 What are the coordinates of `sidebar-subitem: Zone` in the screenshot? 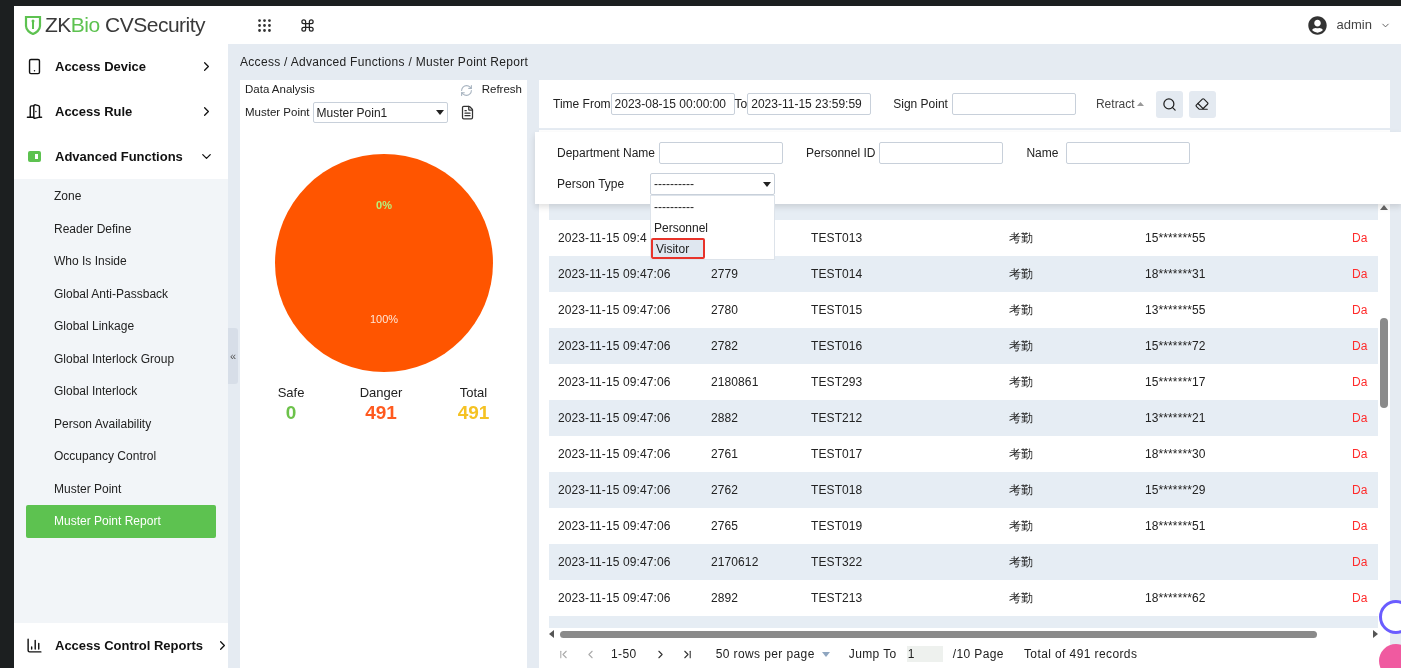 It's located at (121, 196).